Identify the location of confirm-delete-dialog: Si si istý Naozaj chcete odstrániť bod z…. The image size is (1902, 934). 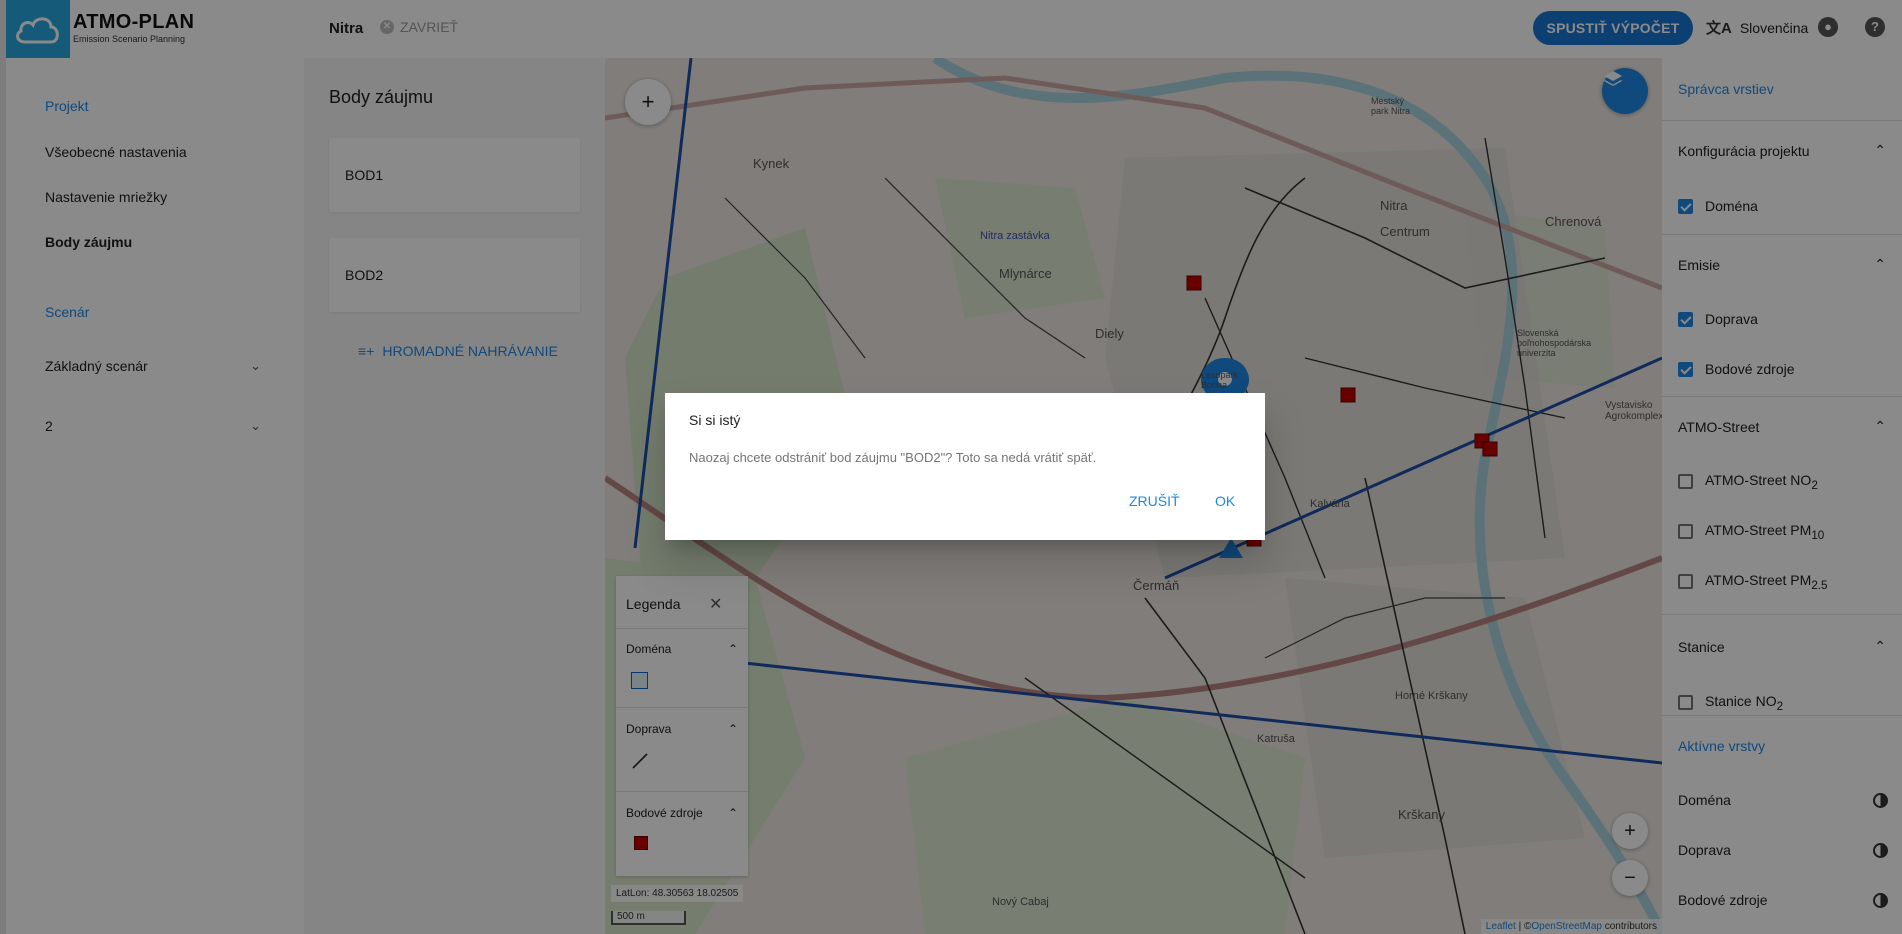
(965, 466).